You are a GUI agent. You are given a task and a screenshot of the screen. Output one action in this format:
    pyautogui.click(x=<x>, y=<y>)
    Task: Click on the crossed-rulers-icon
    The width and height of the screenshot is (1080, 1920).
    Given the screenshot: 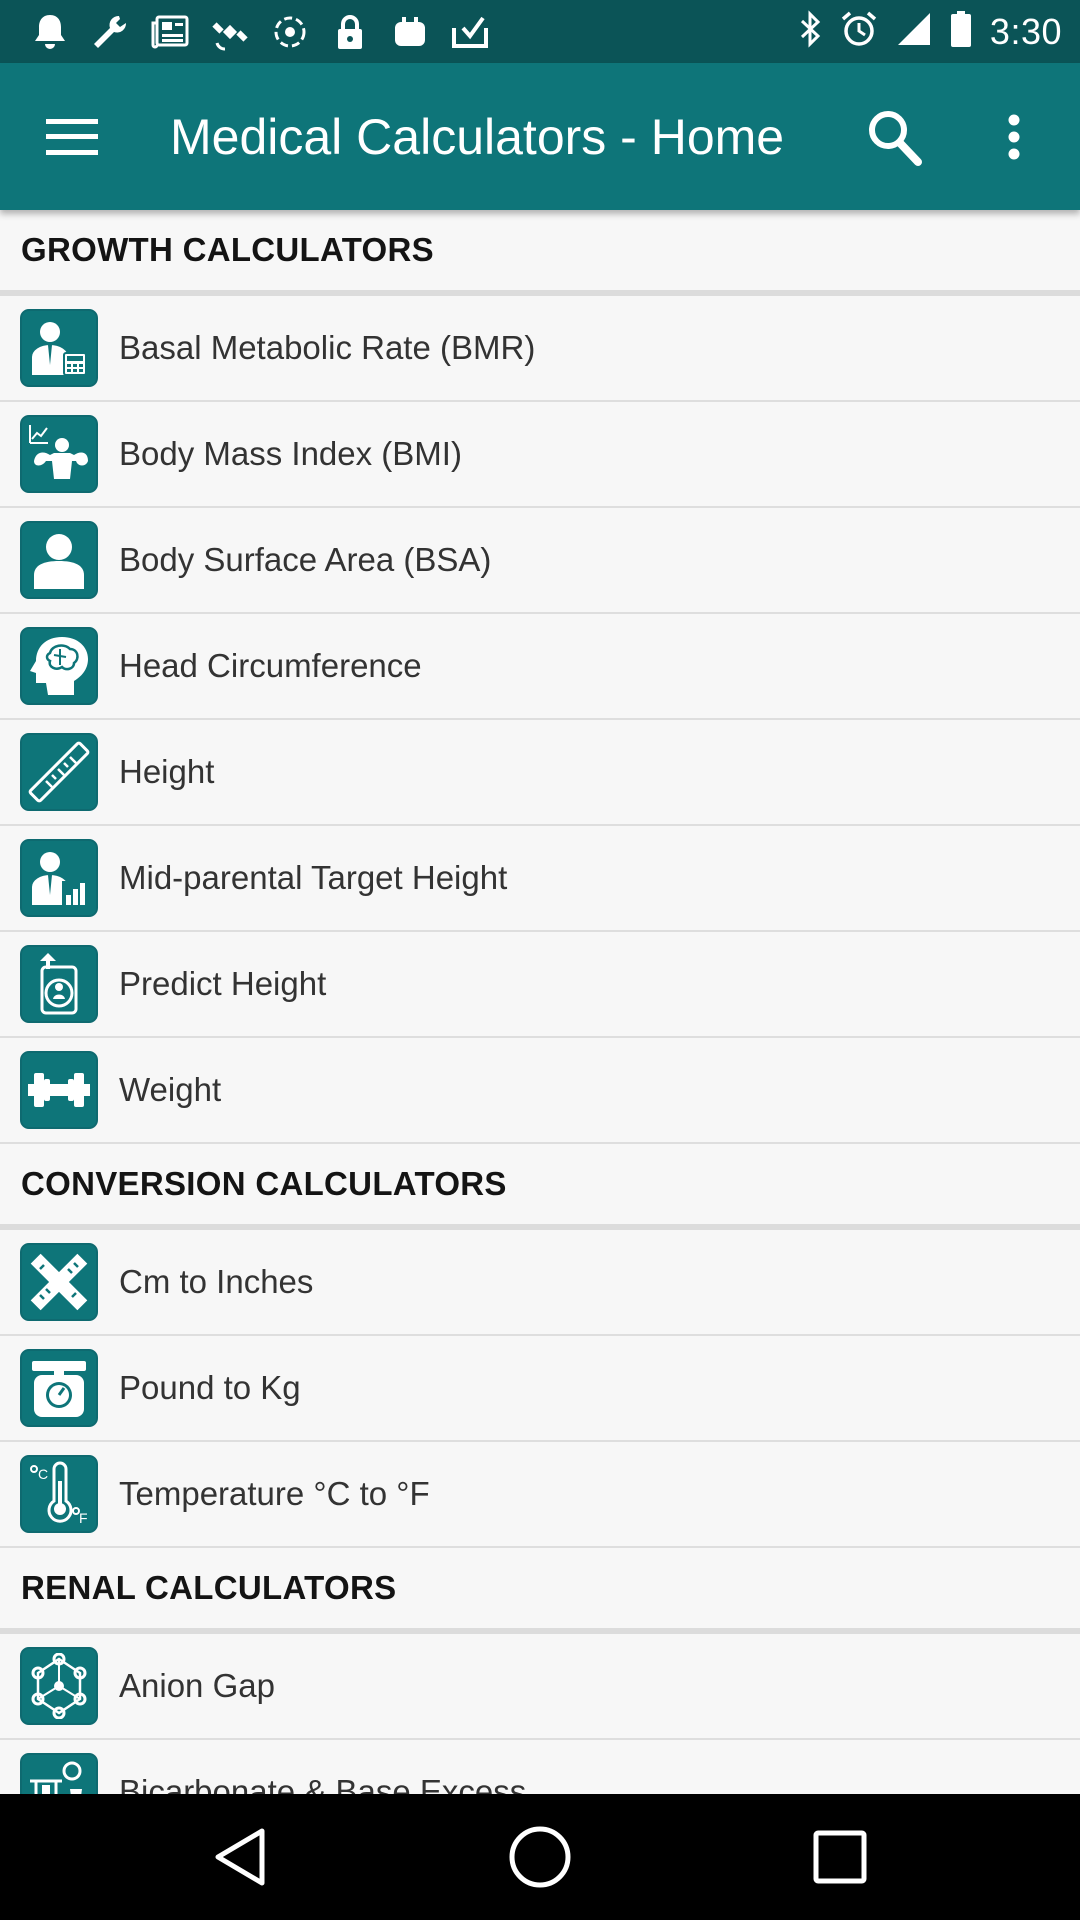 What is the action you would take?
    pyautogui.click(x=59, y=1282)
    